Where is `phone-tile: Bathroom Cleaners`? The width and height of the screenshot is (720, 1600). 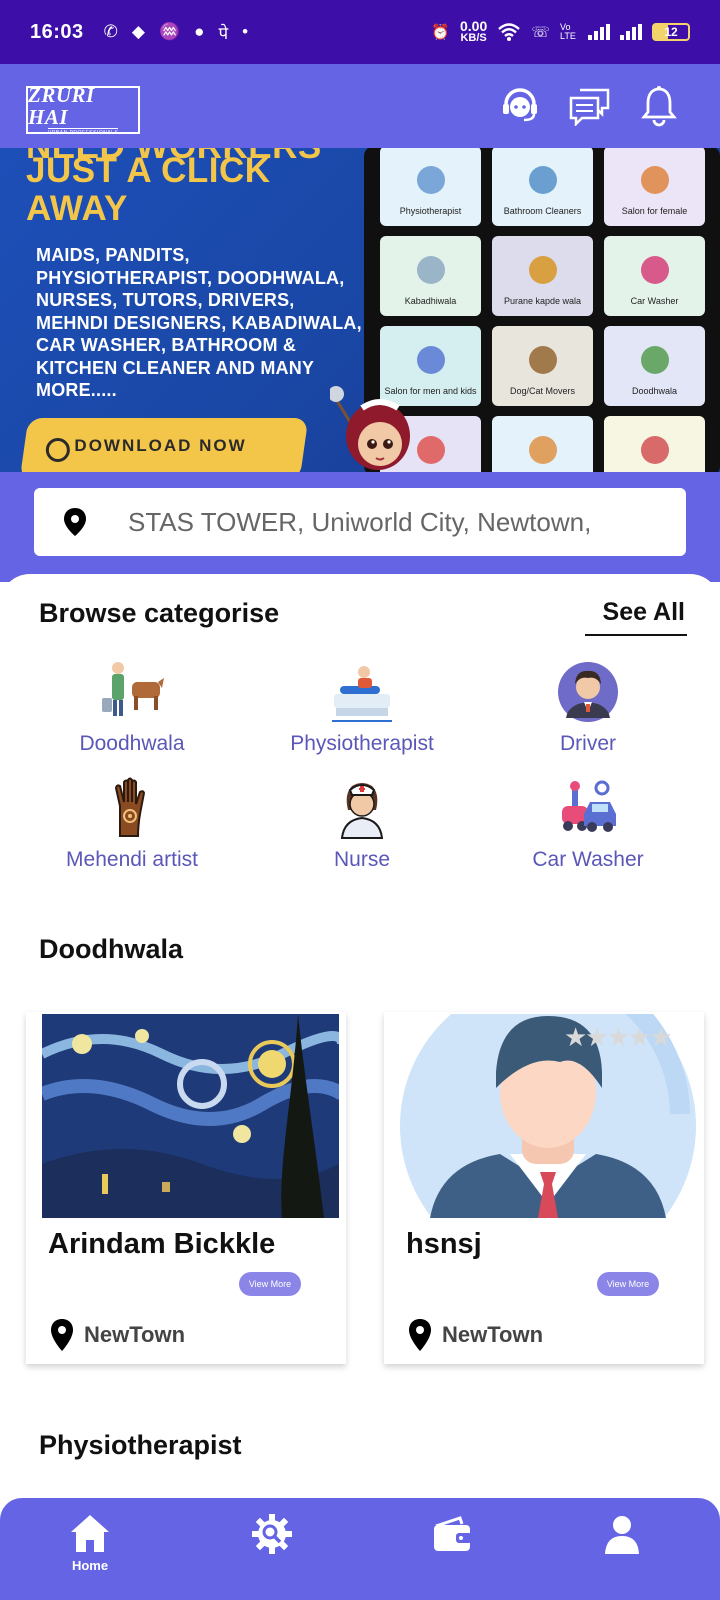 phone-tile: Bathroom Cleaners is located at coordinates (542, 187).